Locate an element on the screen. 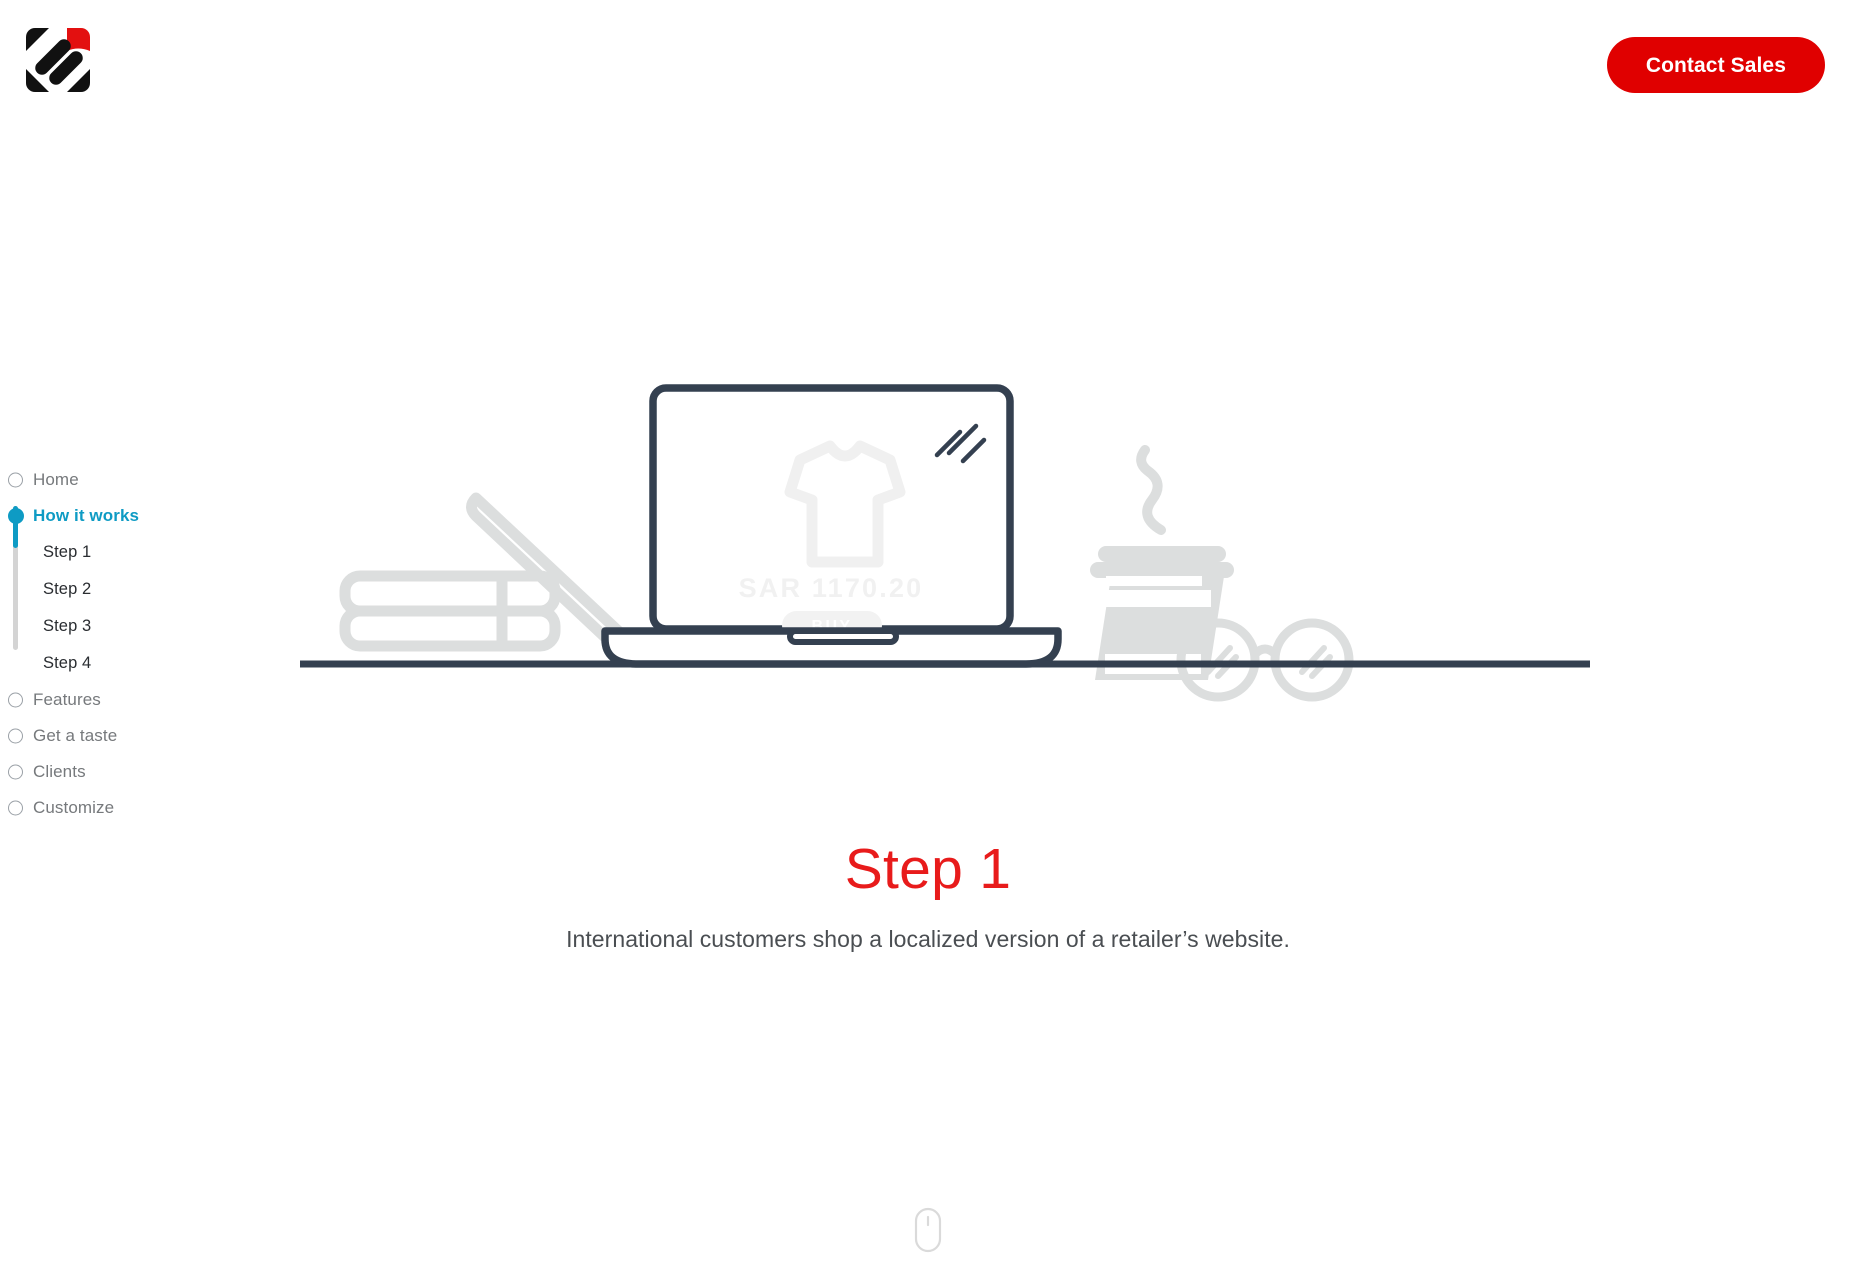 This screenshot has height=1280, width=1856. sidebar-item-how-it-works: How it works is located at coordinates (130, 516).